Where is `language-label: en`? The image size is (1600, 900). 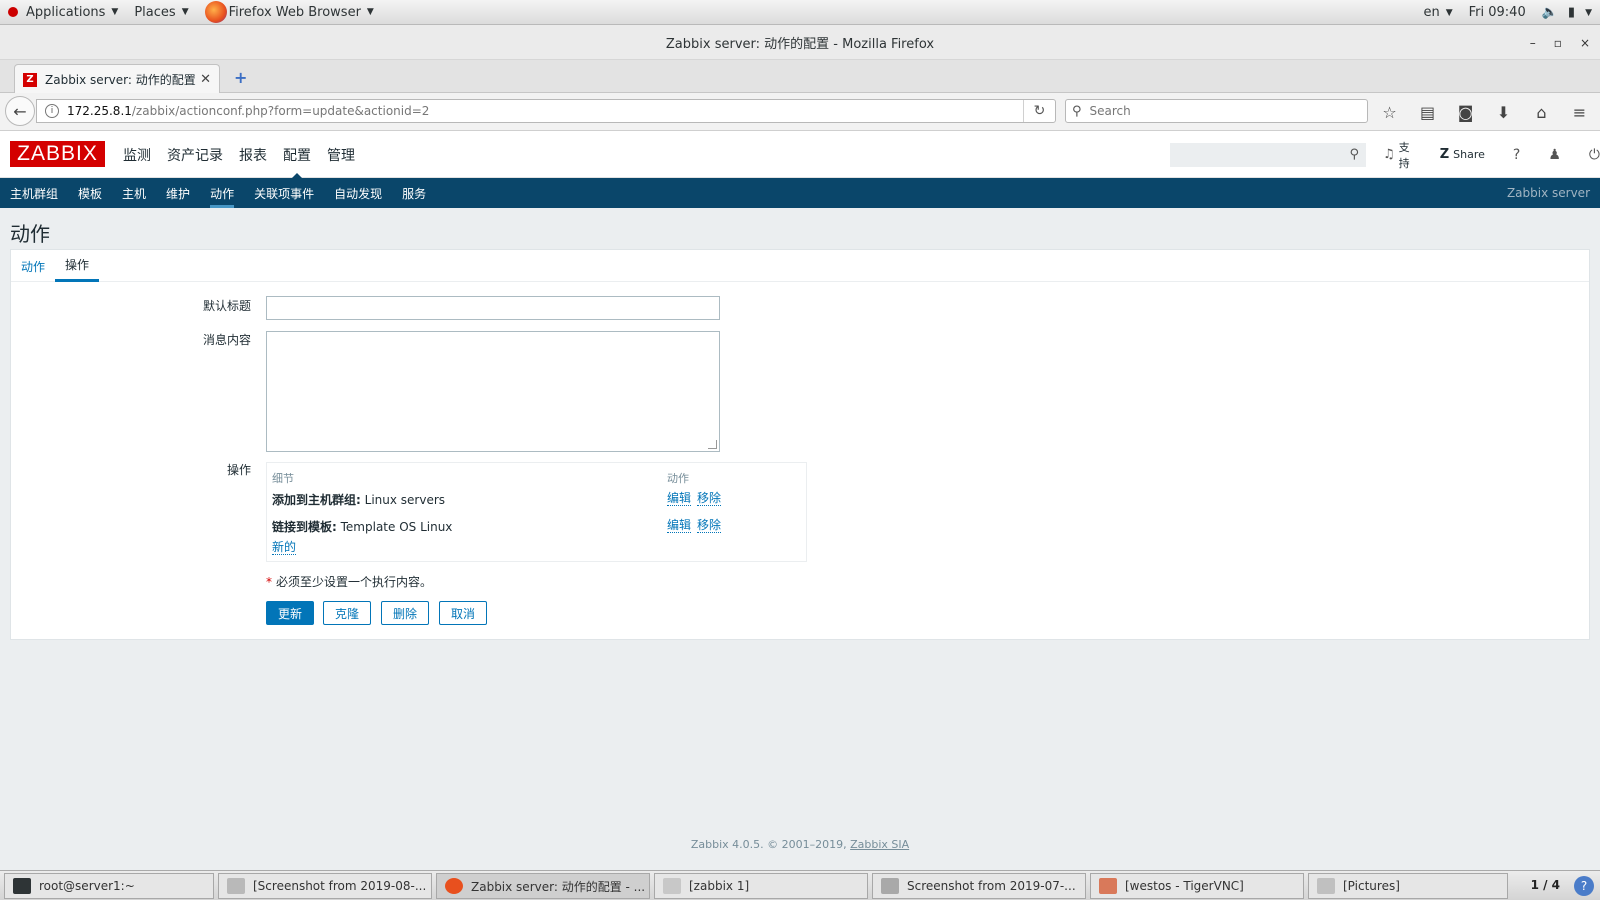 language-label: en is located at coordinates (1431, 12).